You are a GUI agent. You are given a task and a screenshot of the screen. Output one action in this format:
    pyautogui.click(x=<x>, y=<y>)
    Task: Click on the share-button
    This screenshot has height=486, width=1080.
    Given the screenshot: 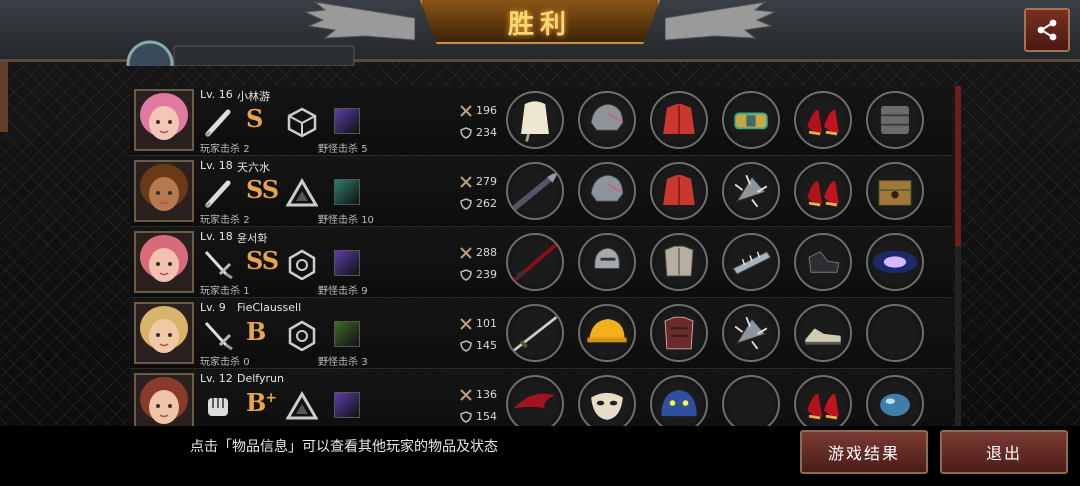 What is the action you would take?
    pyautogui.click(x=1047, y=30)
    